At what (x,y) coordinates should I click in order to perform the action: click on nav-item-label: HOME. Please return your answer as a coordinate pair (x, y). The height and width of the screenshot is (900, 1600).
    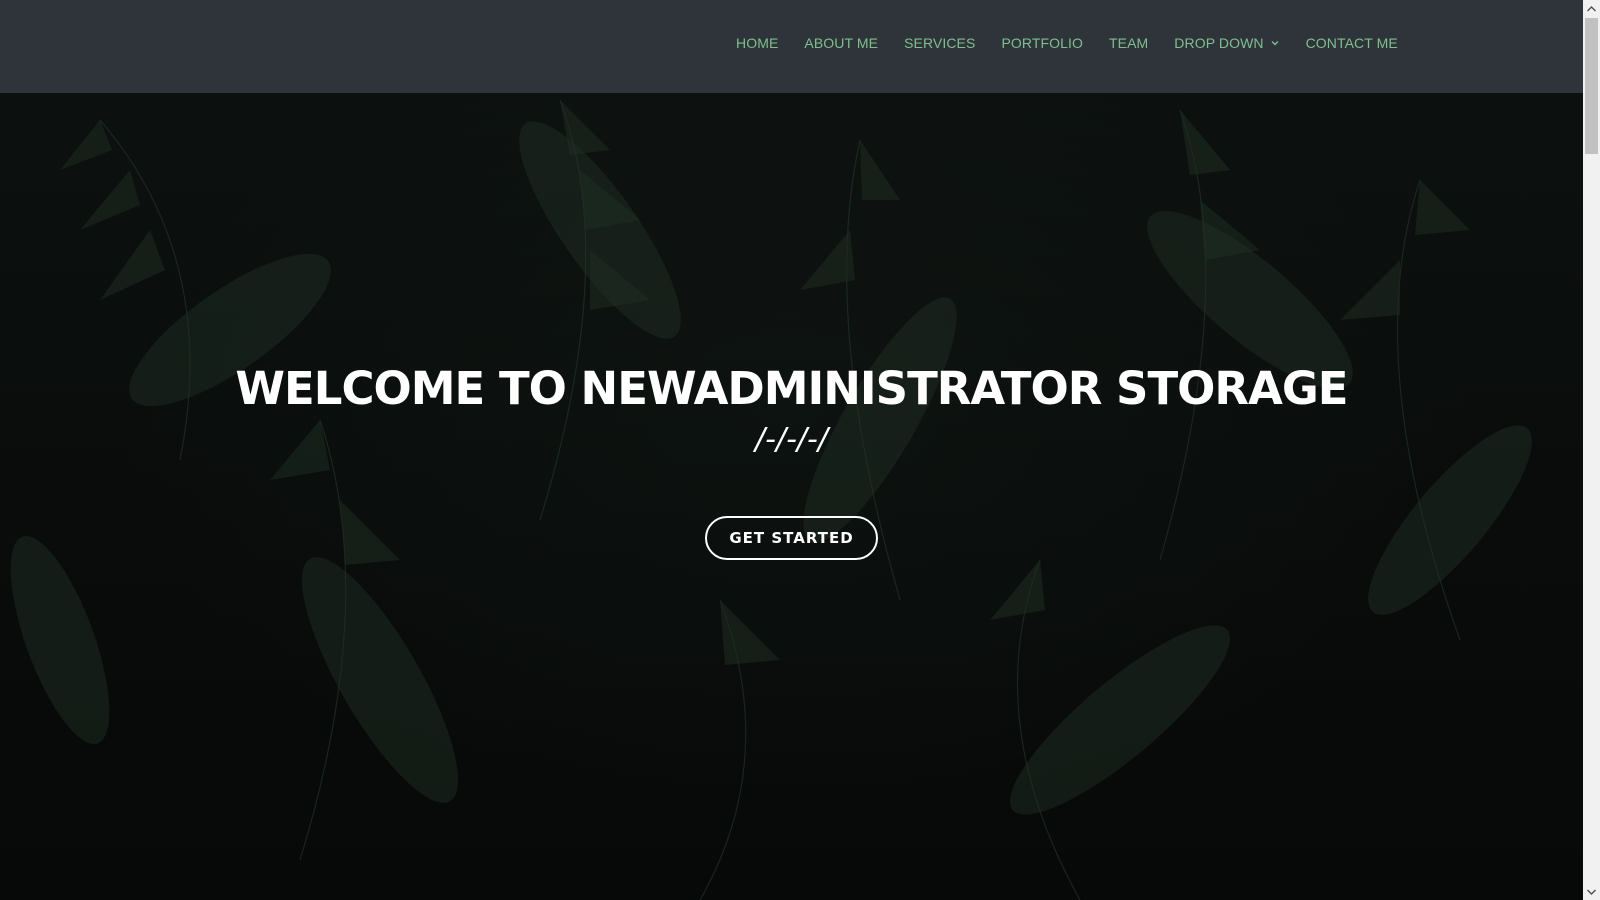
    Looking at the image, I should click on (757, 43).